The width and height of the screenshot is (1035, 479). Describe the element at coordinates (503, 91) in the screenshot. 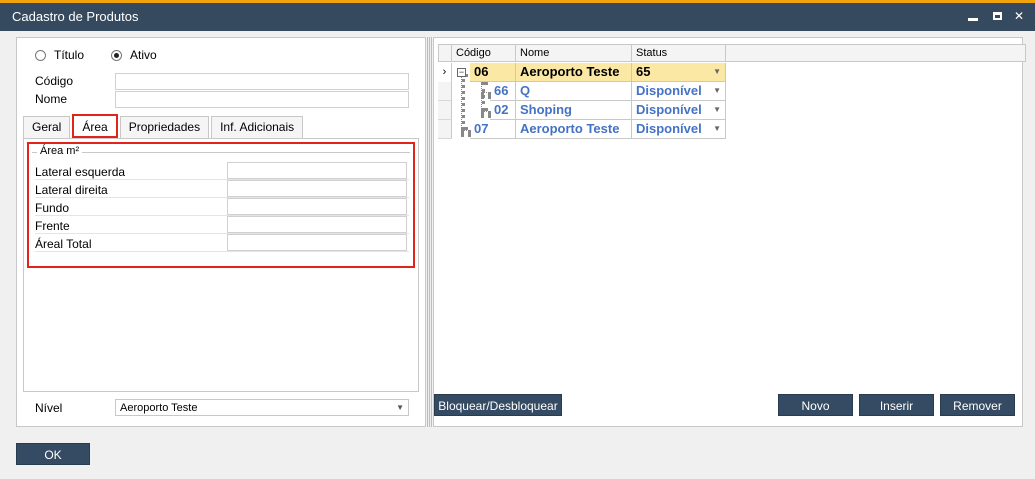

I see `cell-codigo: 66` at that location.